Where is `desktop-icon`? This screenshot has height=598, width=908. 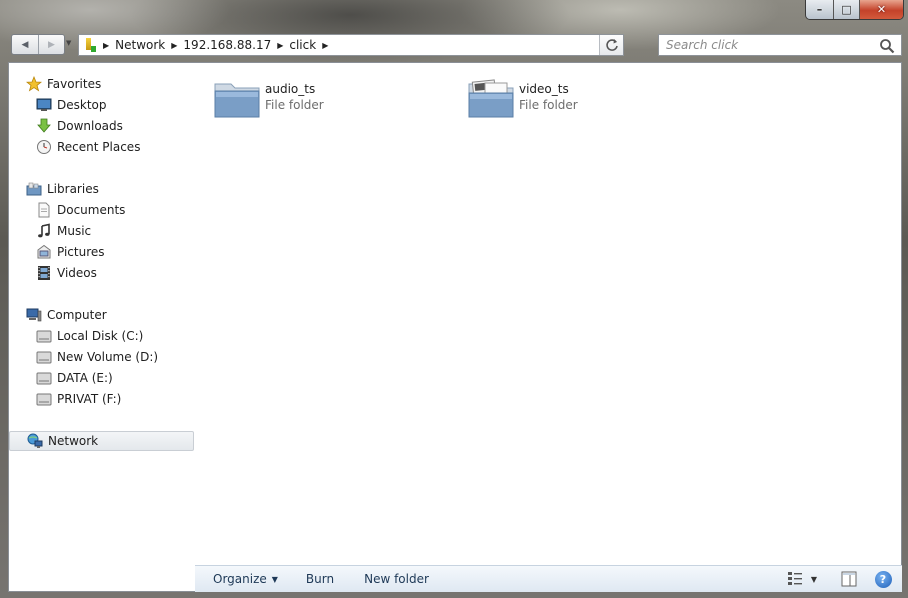 desktop-icon is located at coordinates (44, 104).